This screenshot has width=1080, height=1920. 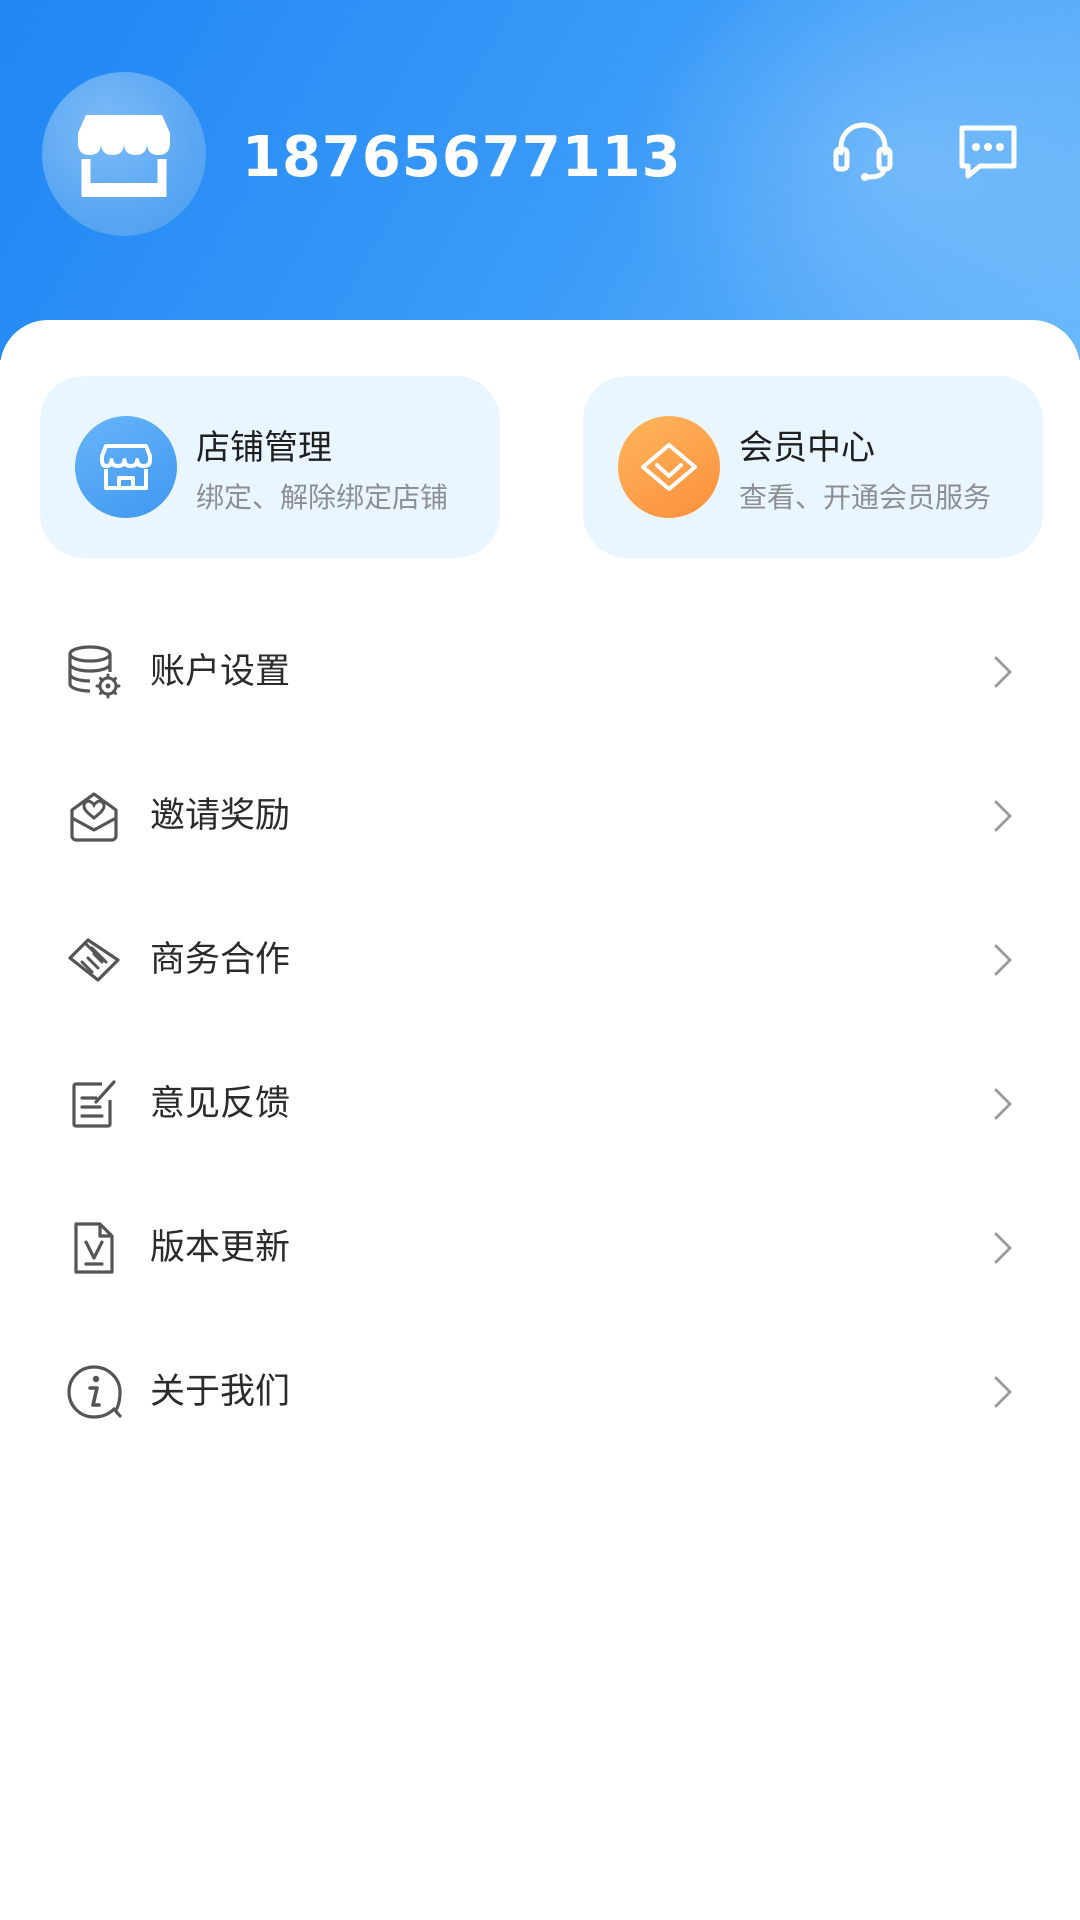 I want to click on version-file-icon, so click(x=94, y=1248).